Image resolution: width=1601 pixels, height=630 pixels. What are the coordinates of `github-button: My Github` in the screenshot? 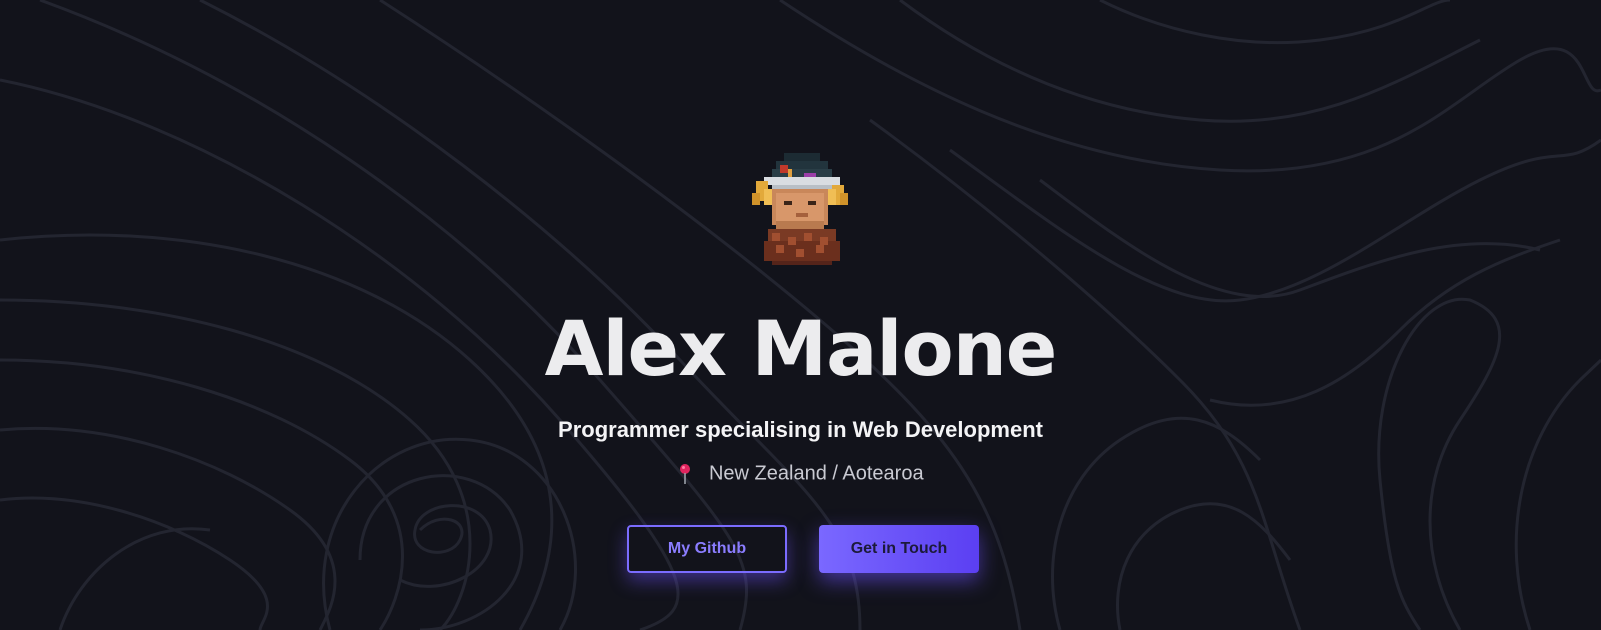 It's located at (707, 549).